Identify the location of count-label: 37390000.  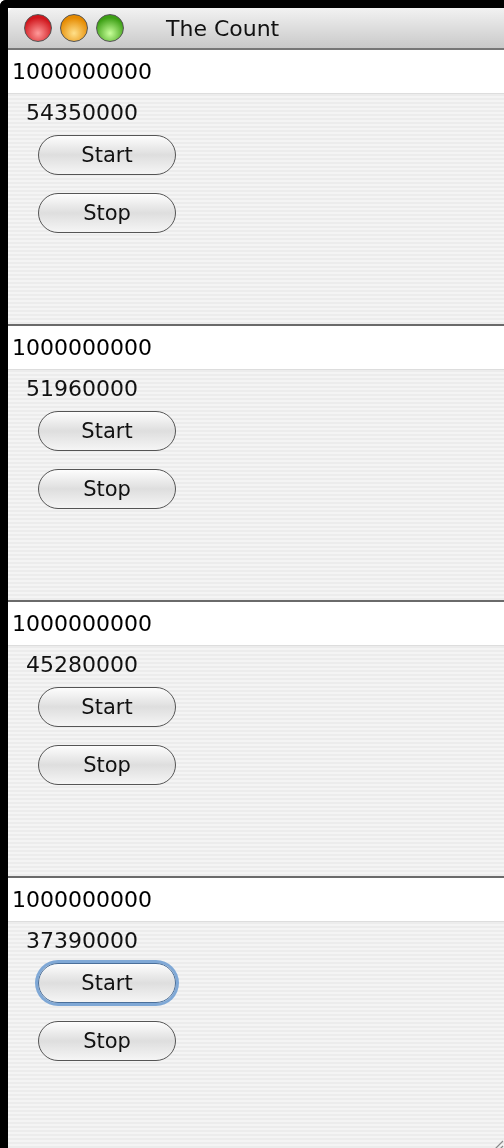
(82, 940).